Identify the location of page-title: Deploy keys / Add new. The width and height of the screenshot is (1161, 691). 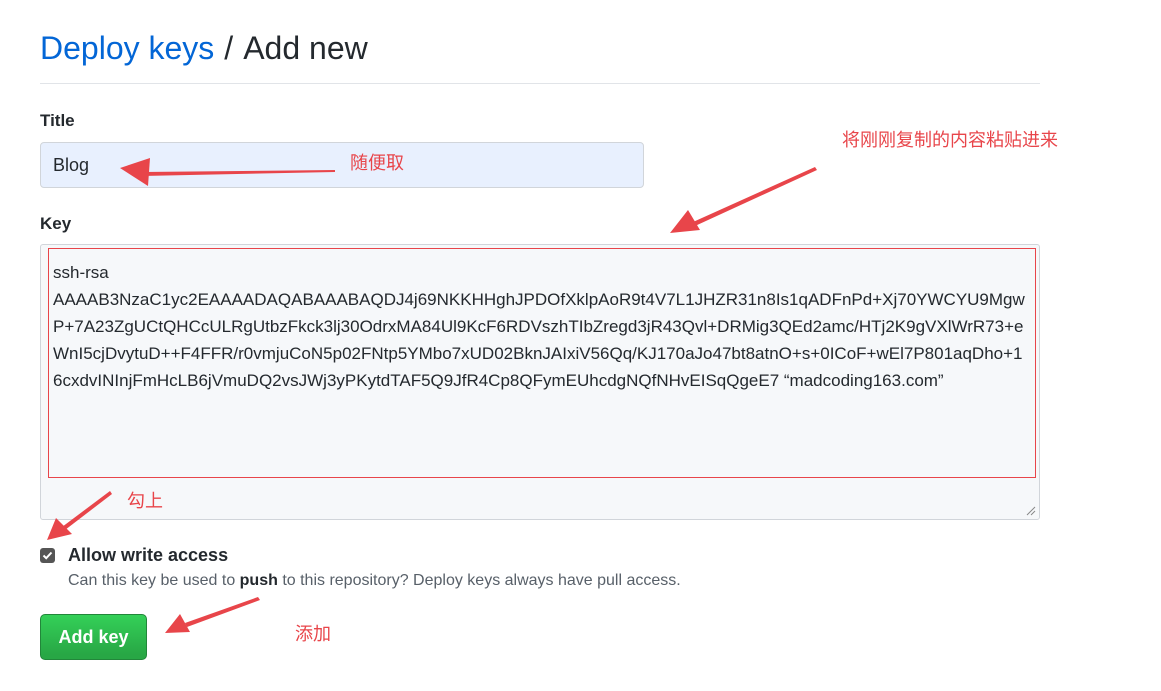
(204, 48).